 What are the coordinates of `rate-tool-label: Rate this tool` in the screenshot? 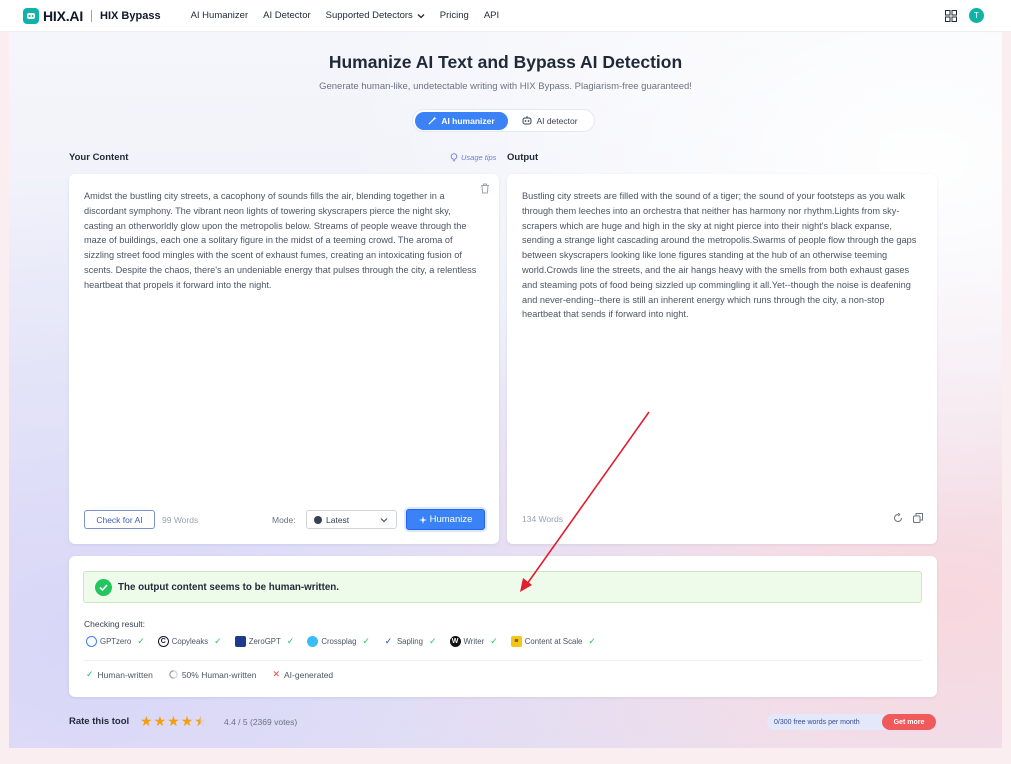 It's located at (99, 721).